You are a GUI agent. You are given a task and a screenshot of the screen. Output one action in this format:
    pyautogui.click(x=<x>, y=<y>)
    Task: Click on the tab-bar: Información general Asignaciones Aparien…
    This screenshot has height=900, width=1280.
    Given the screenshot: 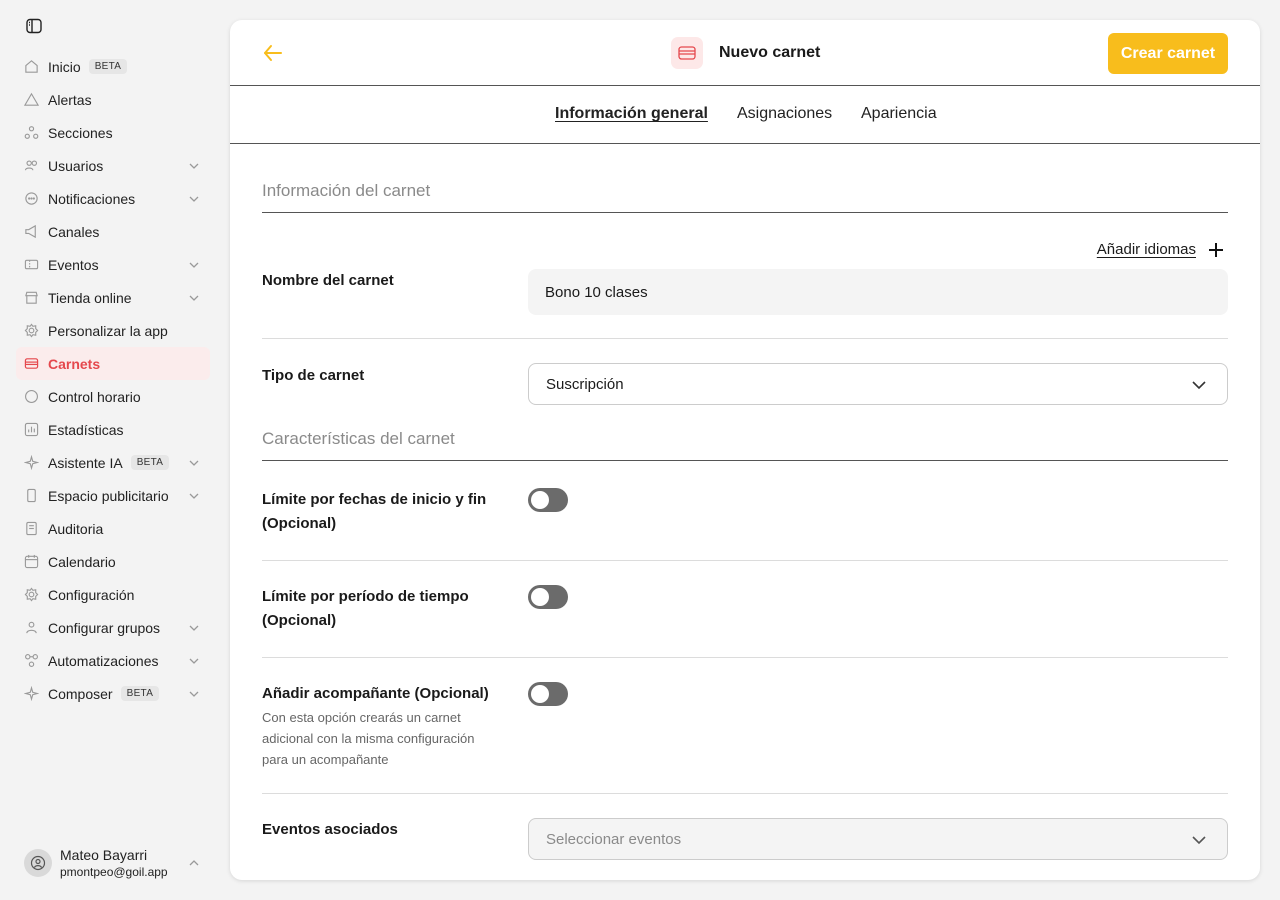 What is the action you would take?
    pyautogui.click(x=745, y=115)
    